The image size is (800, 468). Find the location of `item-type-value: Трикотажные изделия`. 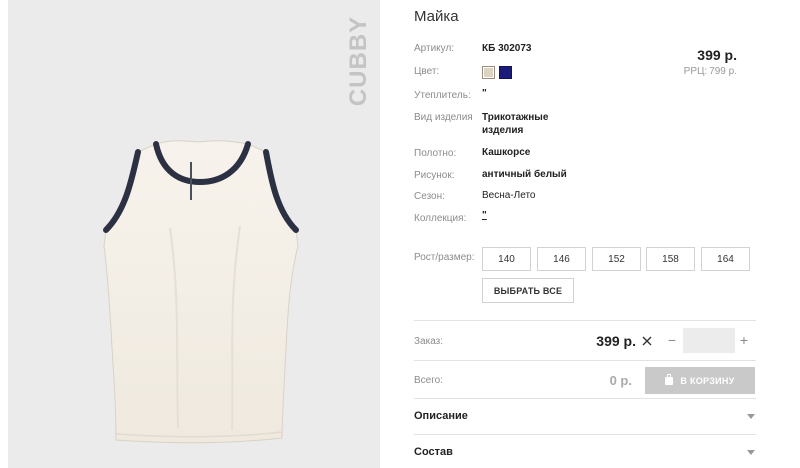

item-type-value: Трикотажные изделия is located at coordinates (515, 124).